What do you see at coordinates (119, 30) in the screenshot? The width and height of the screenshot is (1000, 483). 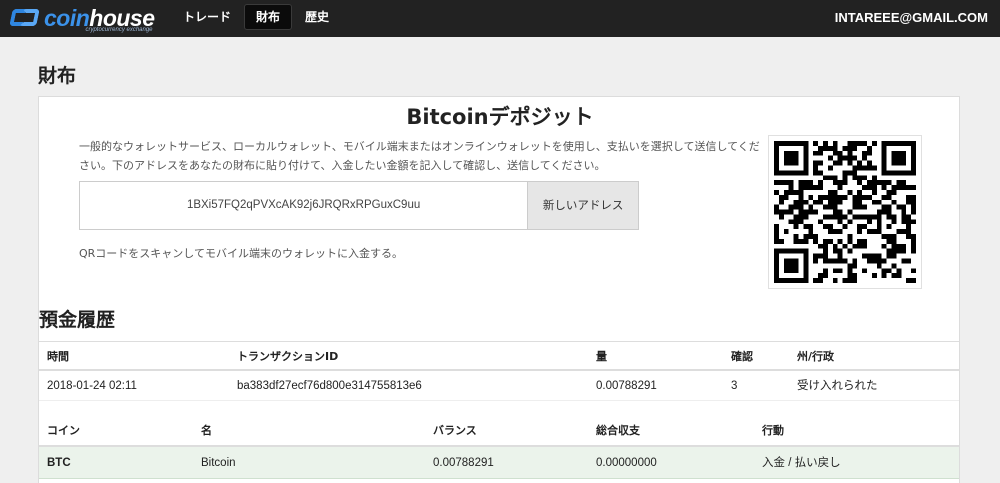 I see `brand-tagline: cryptocurrency exchange` at bounding box center [119, 30].